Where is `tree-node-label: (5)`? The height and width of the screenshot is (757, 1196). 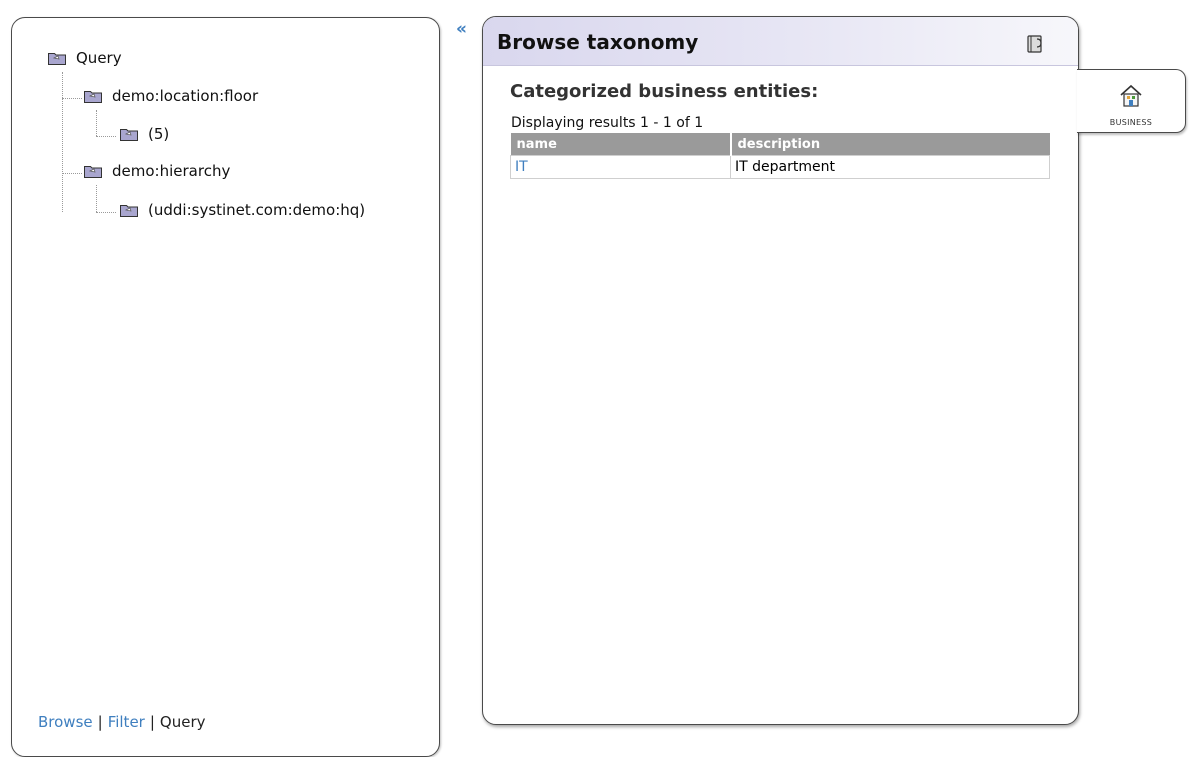
tree-node-label: (5) is located at coordinates (159, 134).